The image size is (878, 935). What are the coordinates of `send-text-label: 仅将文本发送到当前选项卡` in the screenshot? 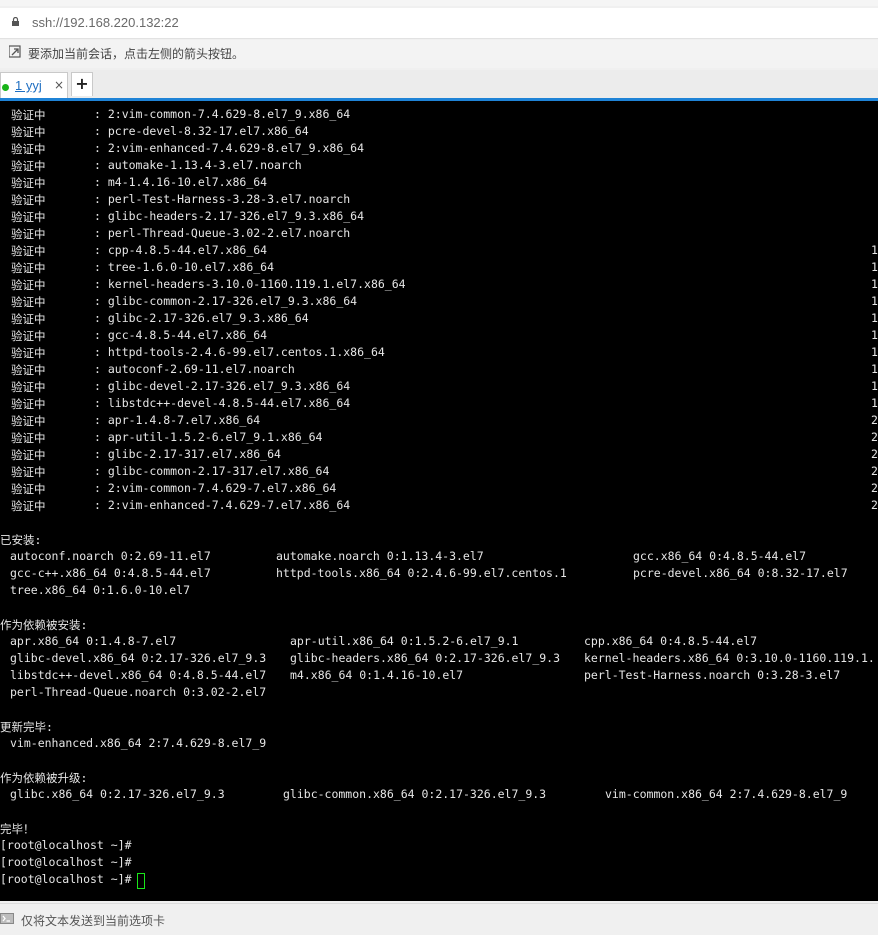 It's located at (93, 921).